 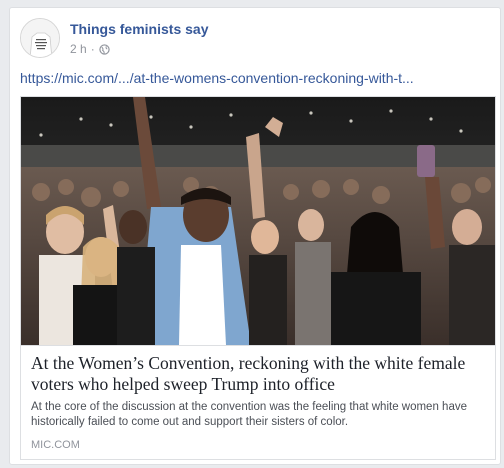 What do you see at coordinates (139, 29) in the screenshot?
I see `page-name-link: Things feminists say` at bounding box center [139, 29].